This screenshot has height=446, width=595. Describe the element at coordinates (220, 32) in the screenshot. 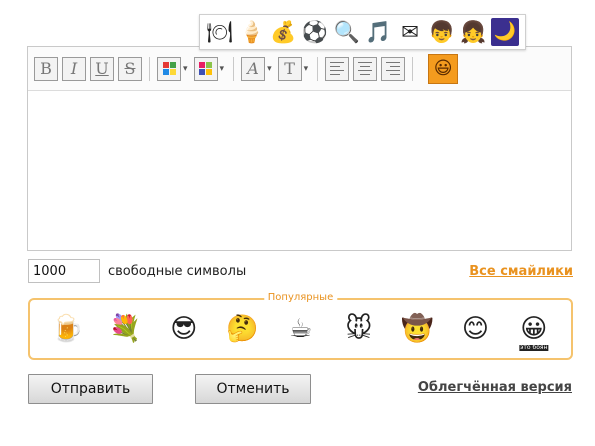

I see `cutlery-icon: 🍽` at that location.